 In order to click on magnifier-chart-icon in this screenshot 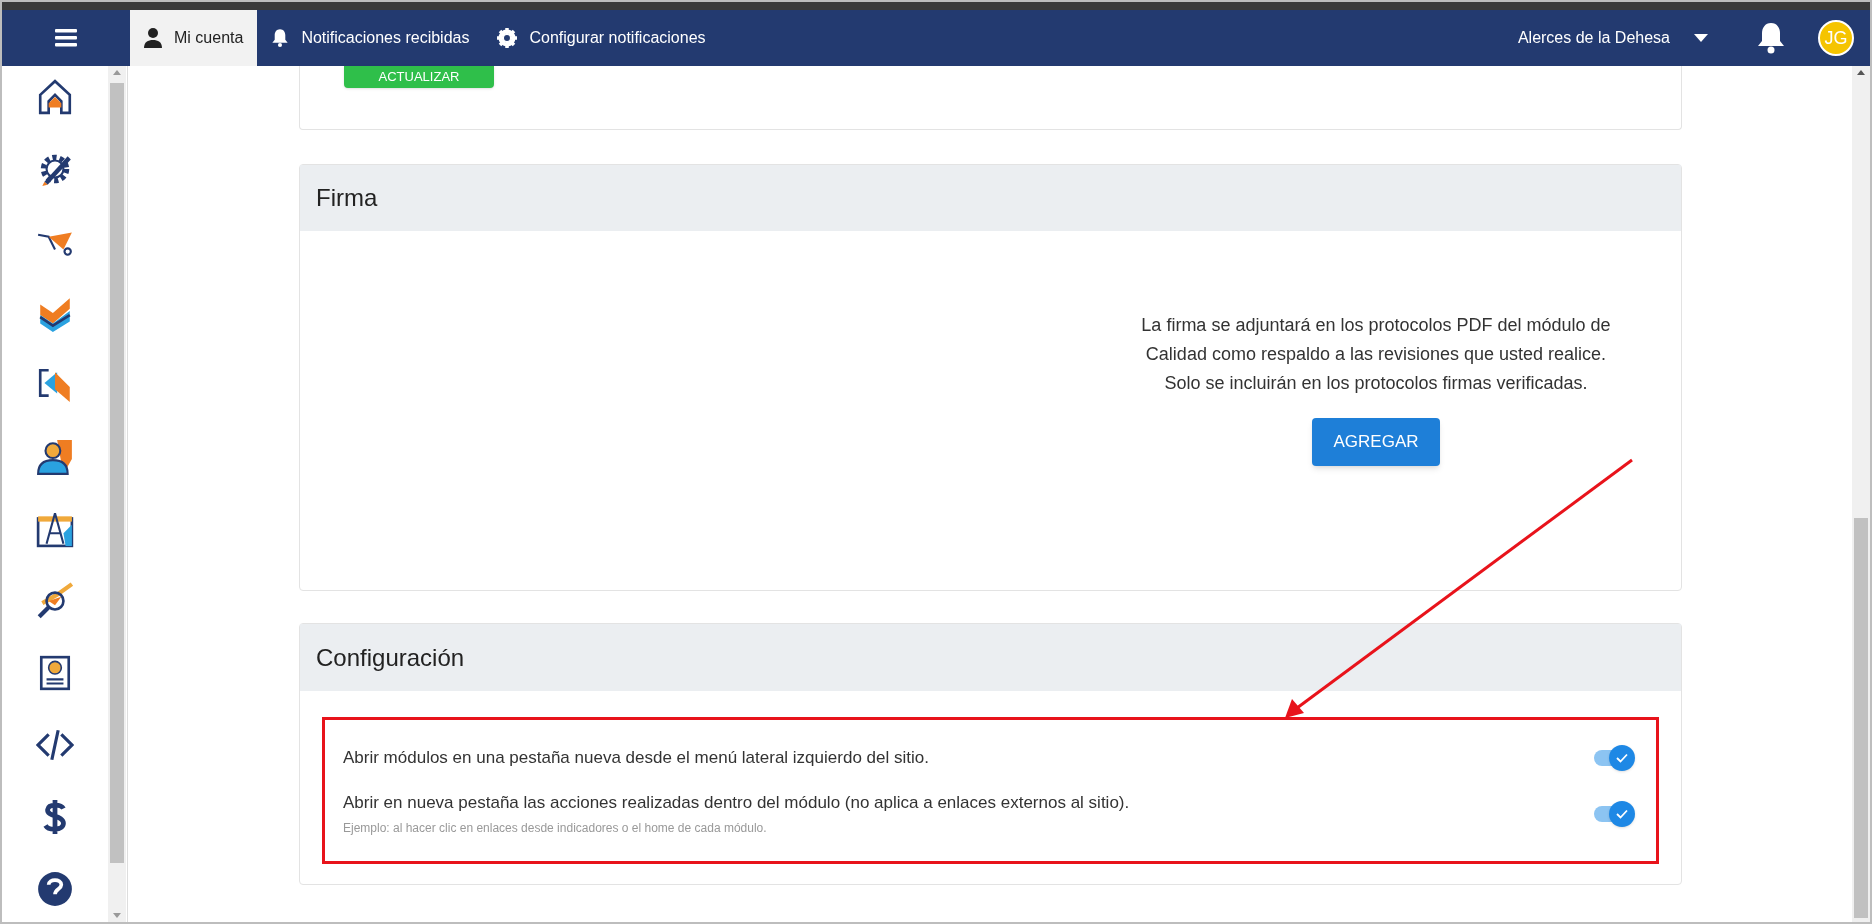, I will do `click(55, 601)`.